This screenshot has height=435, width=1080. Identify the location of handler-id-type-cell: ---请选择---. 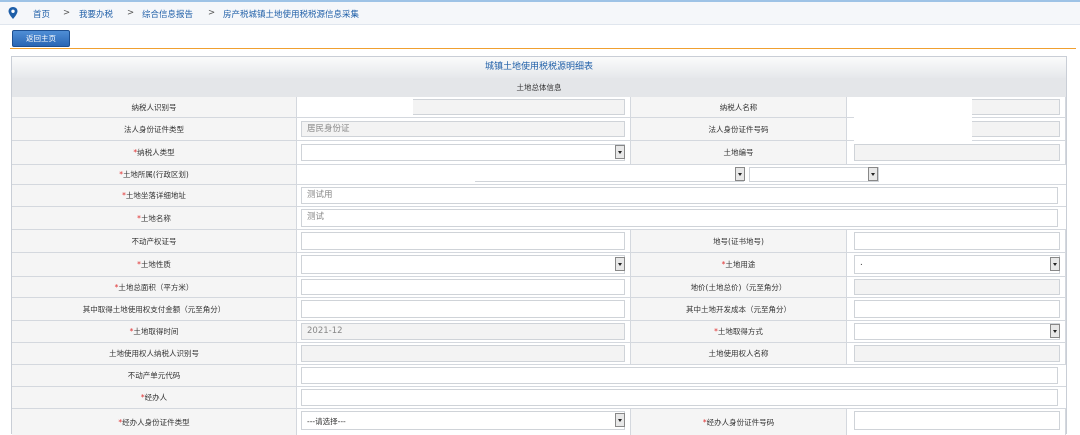
(463, 422).